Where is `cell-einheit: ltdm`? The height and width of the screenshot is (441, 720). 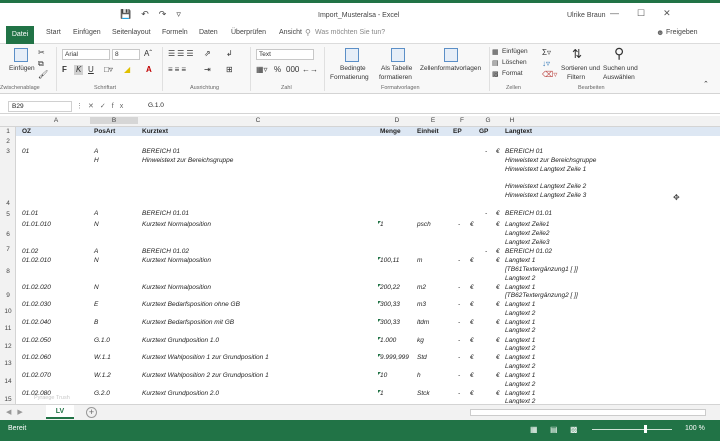
cell-einheit: ltdm is located at coordinates (423, 322).